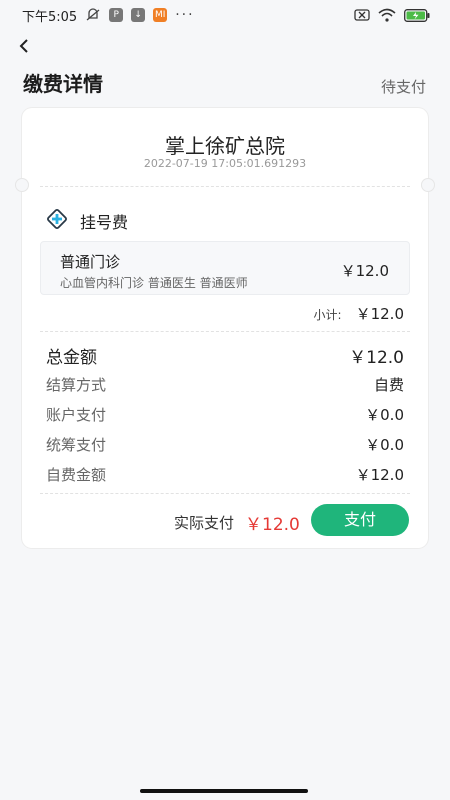  I want to click on status-time: 下午5:05, so click(50, 17).